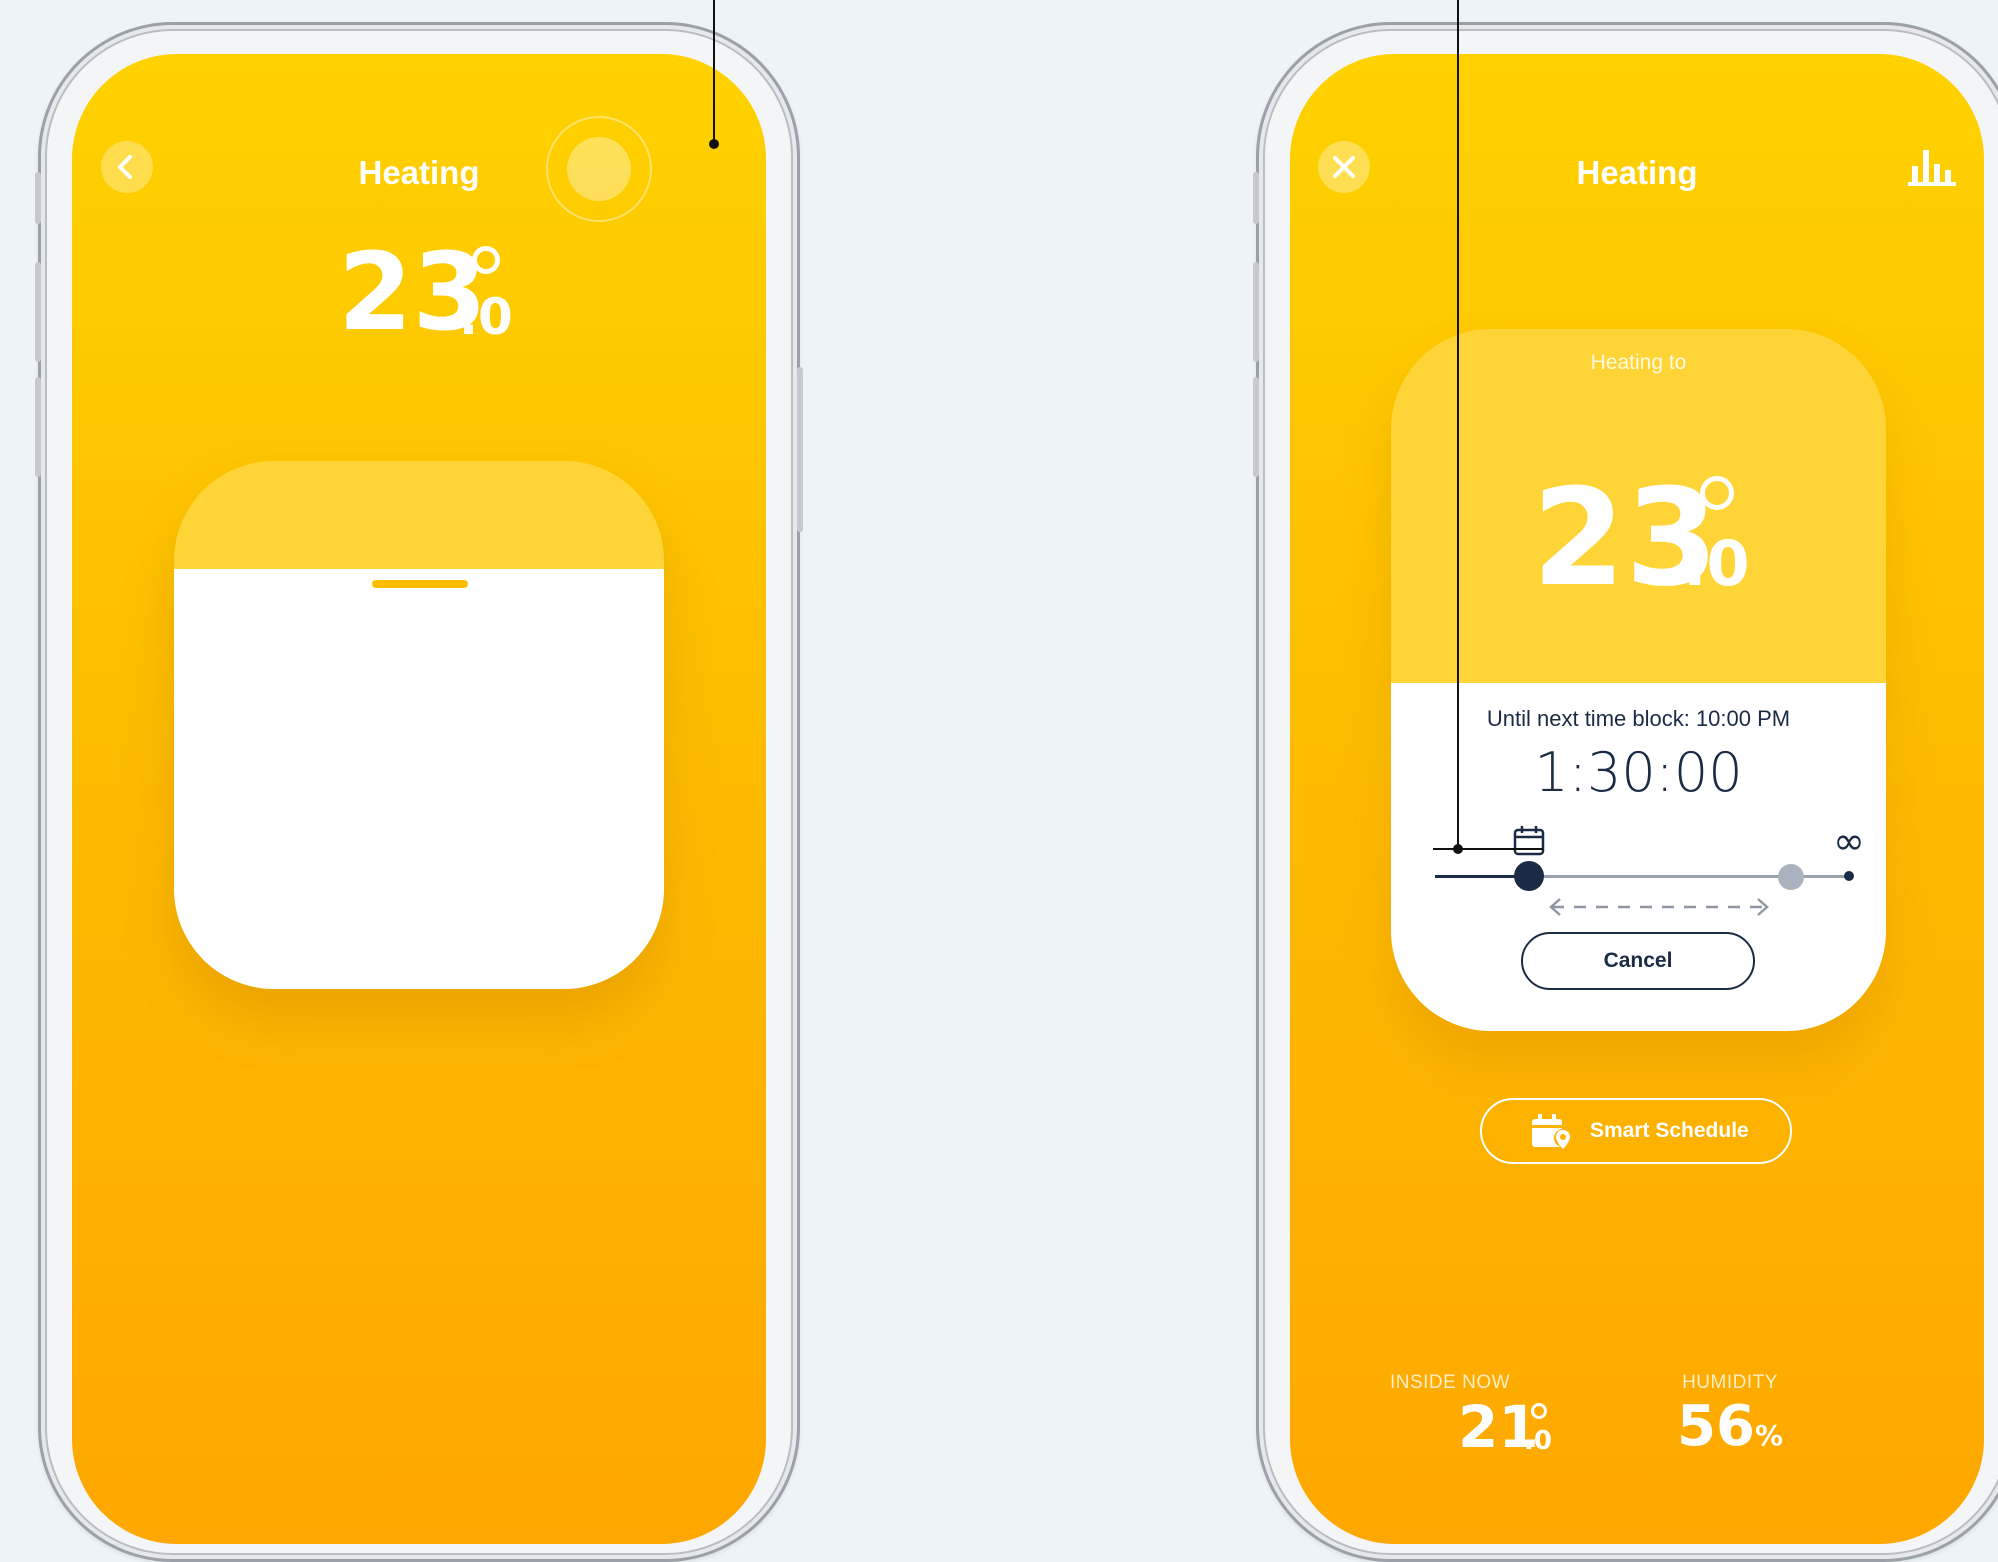 Image resolution: width=1998 pixels, height=1562 pixels. Describe the element at coordinates (1716, 1426) in the screenshot. I see `humidity-number: 56` at that location.